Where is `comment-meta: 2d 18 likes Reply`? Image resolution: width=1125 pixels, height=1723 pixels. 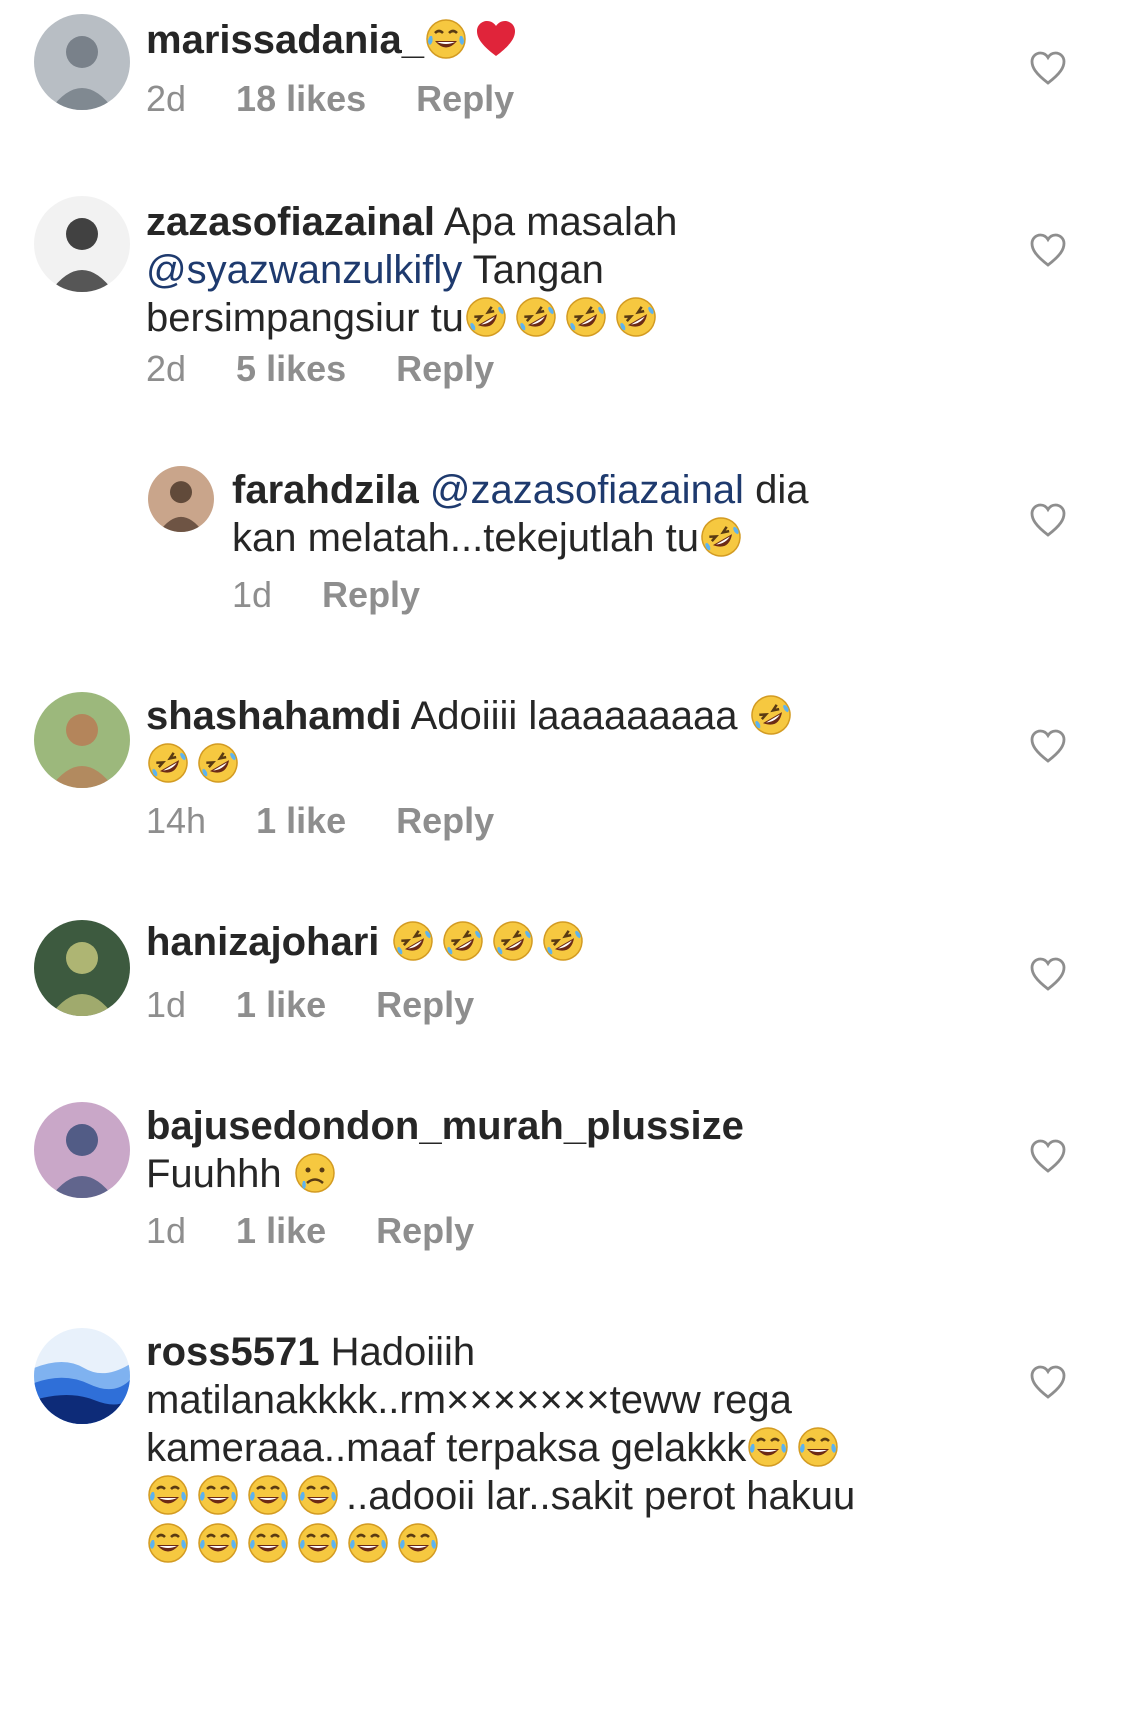
comment-meta: 2d 18 likes Reply is located at coordinates (355, 99).